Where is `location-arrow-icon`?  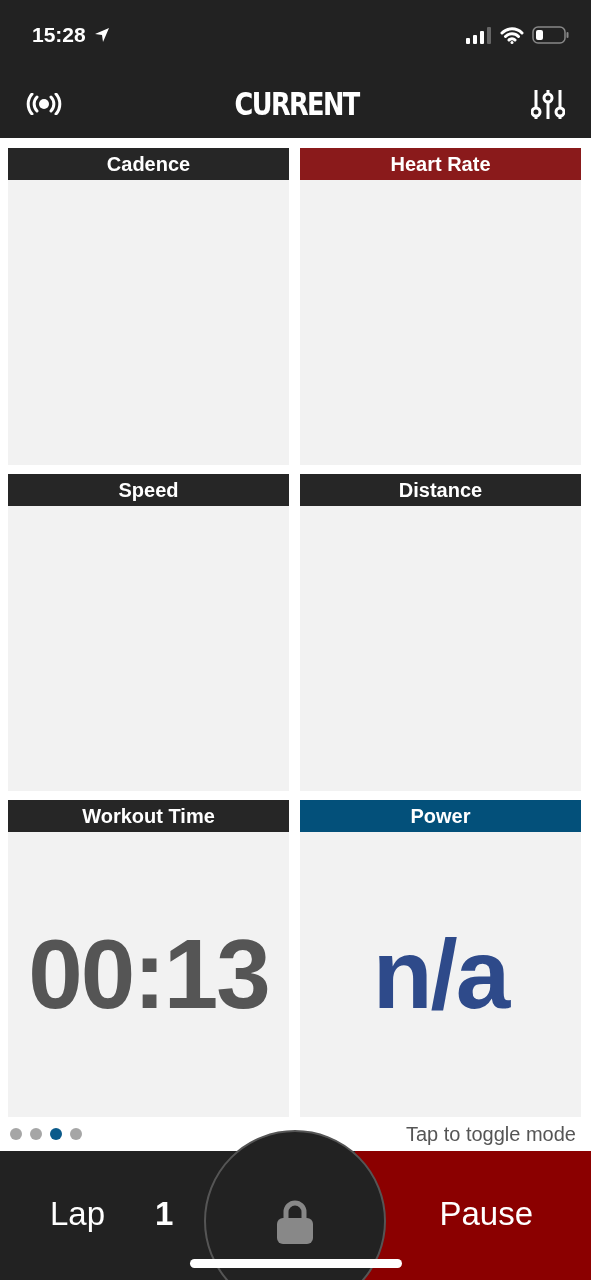
location-arrow-icon is located at coordinates (101, 35).